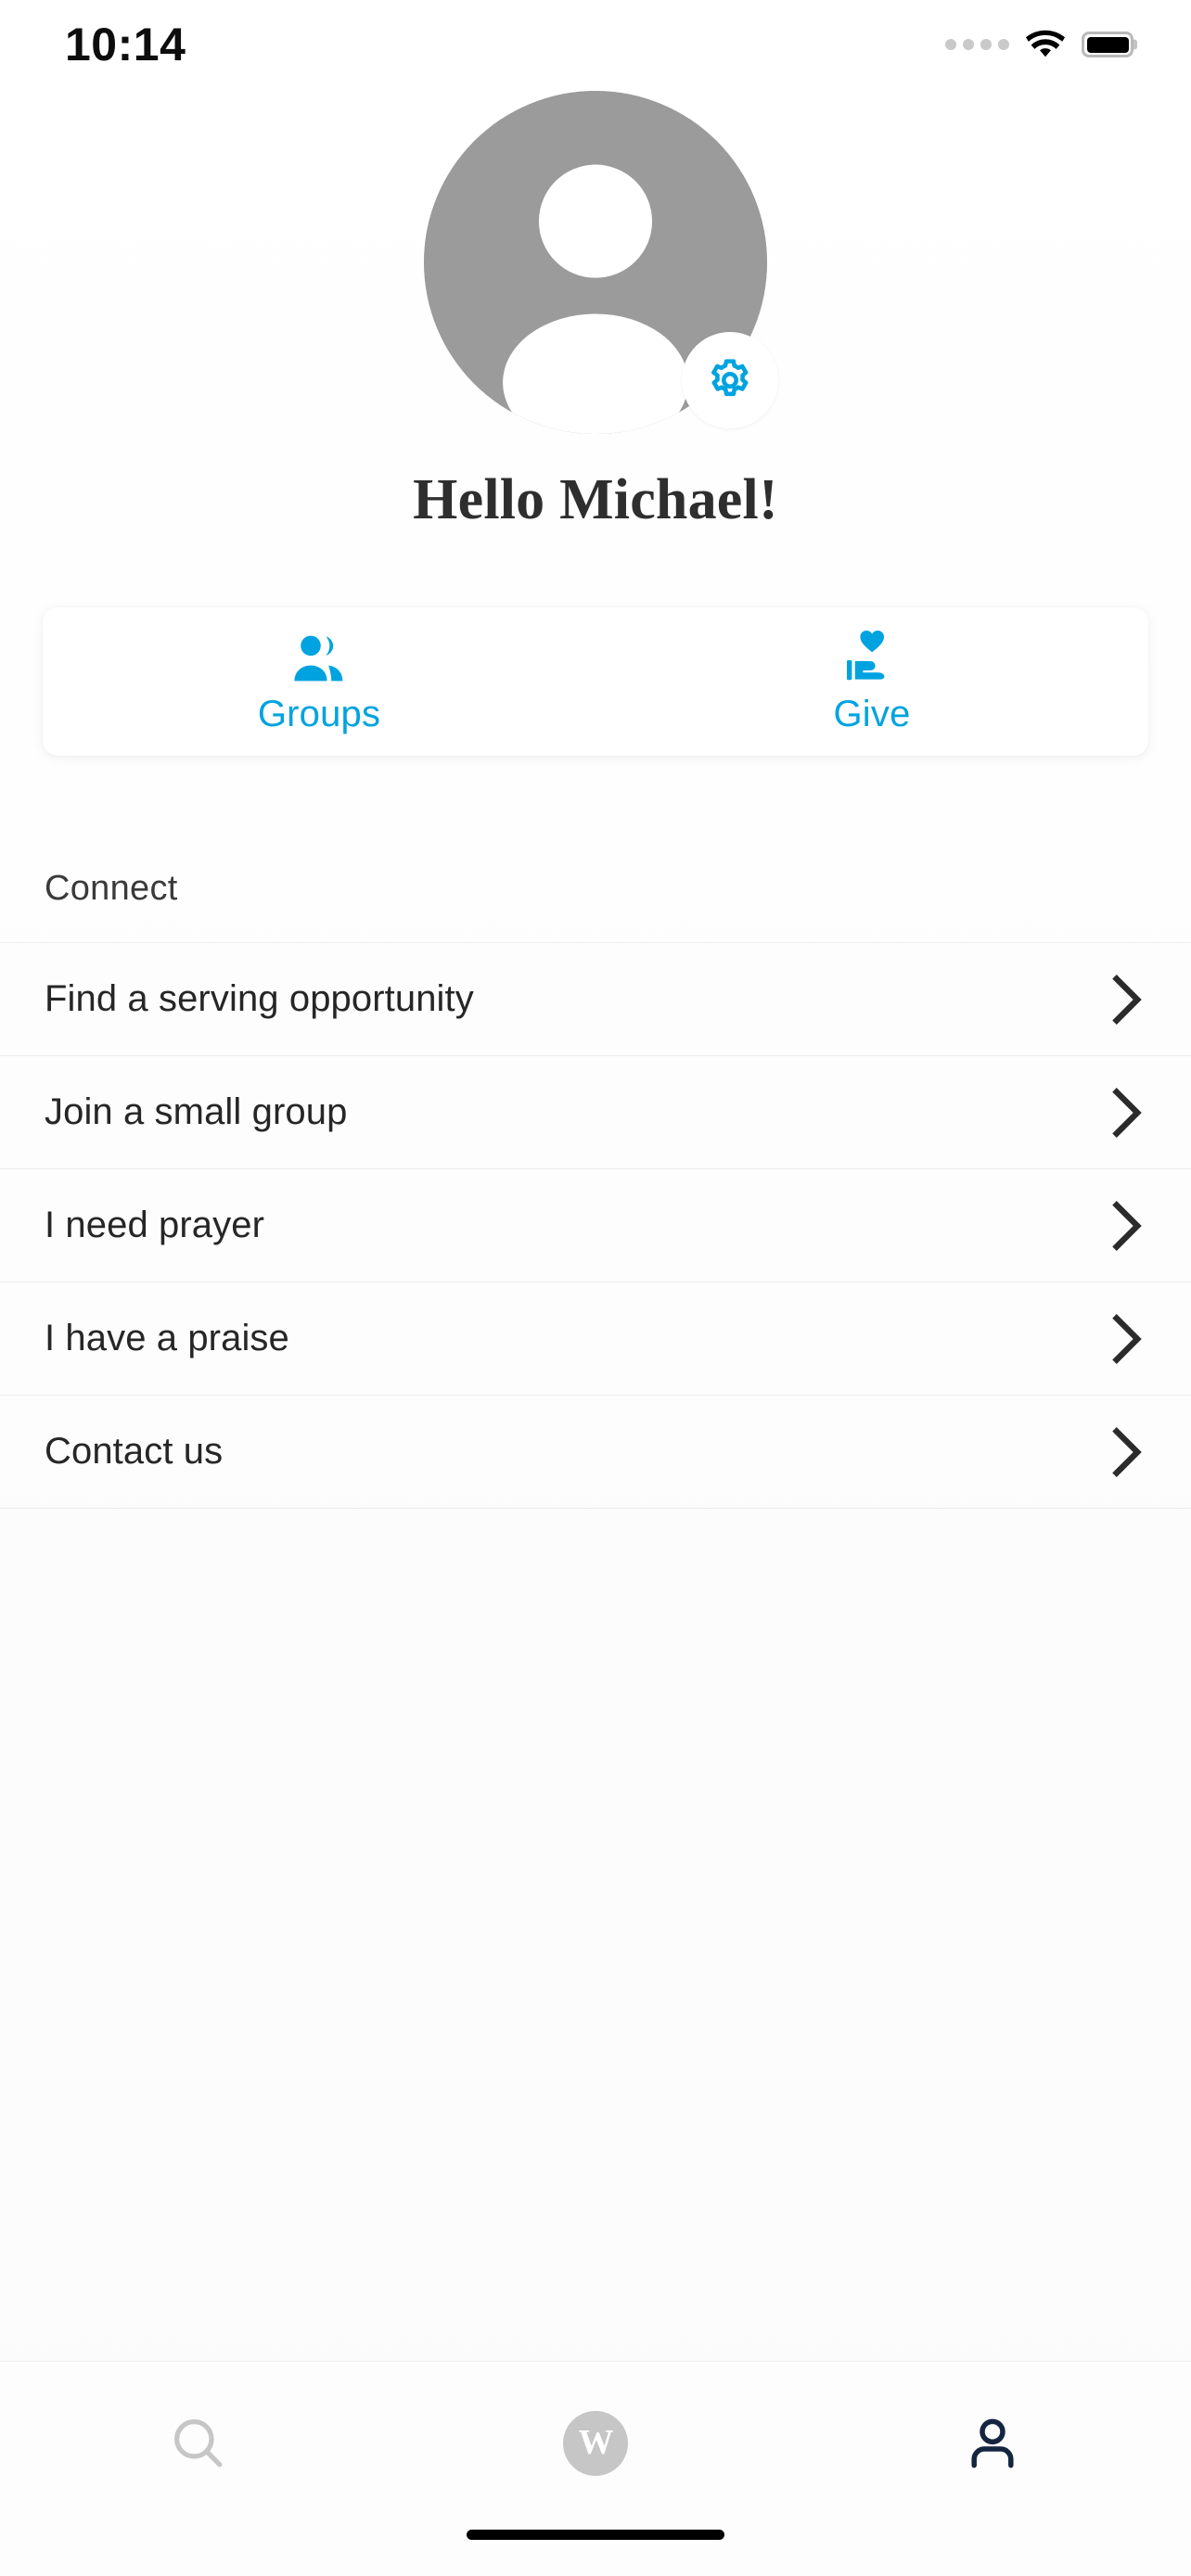 Image resolution: width=1191 pixels, height=2576 pixels. What do you see at coordinates (595, 1112) in the screenshot?
I see `list-item-join-small-group: Join a small group` at bounding box center [595, 1112].